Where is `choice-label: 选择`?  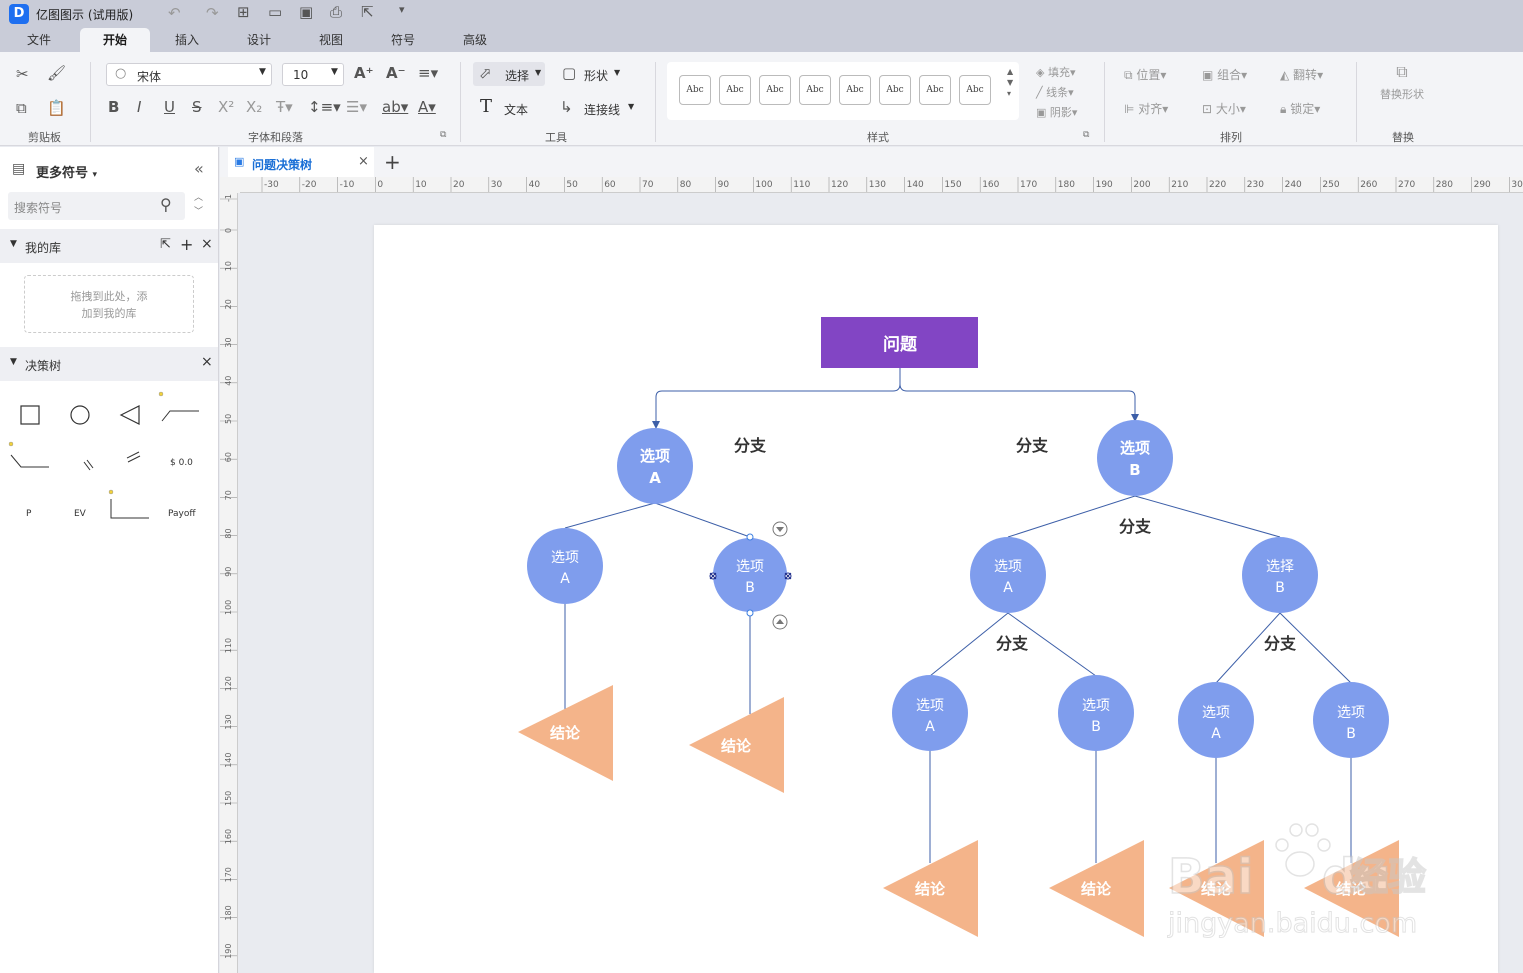
choice-label: 选择 is located at coordinates (1280, 567).